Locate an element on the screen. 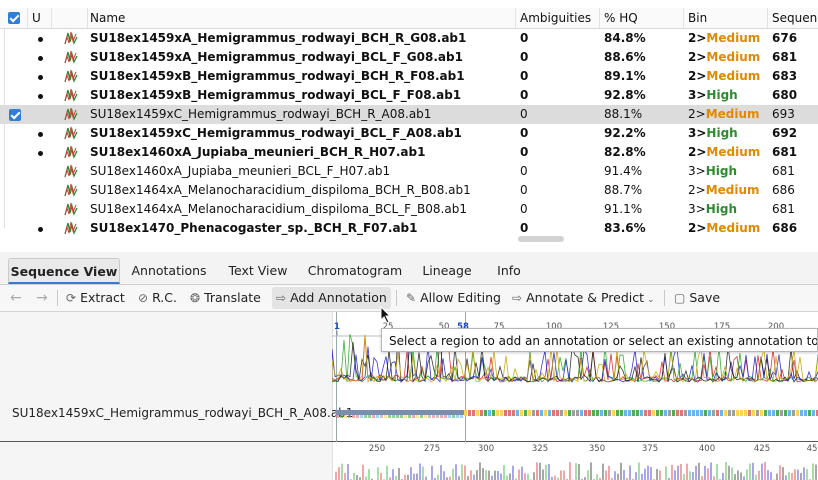 Image resolution: width=818 pixels, height=480 pixels. add-annotation-button: ⇨ Add Annotation is located at coordinates (331, 298).